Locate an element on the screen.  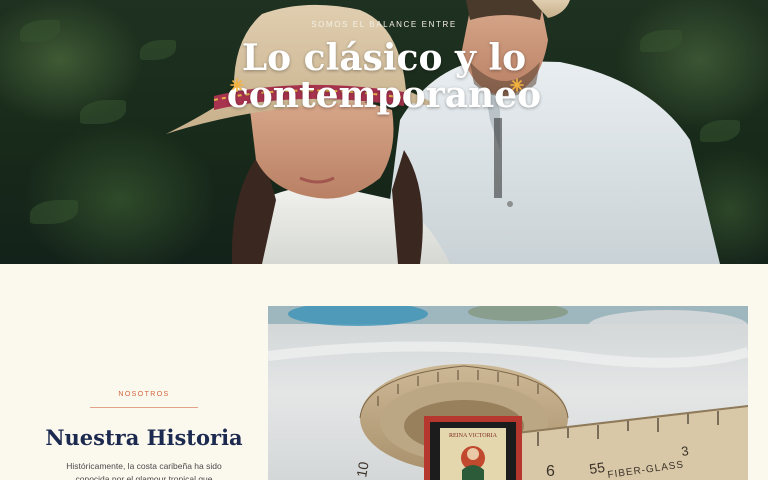
tape-number-6: 6 is located at coordinates (550, 471).